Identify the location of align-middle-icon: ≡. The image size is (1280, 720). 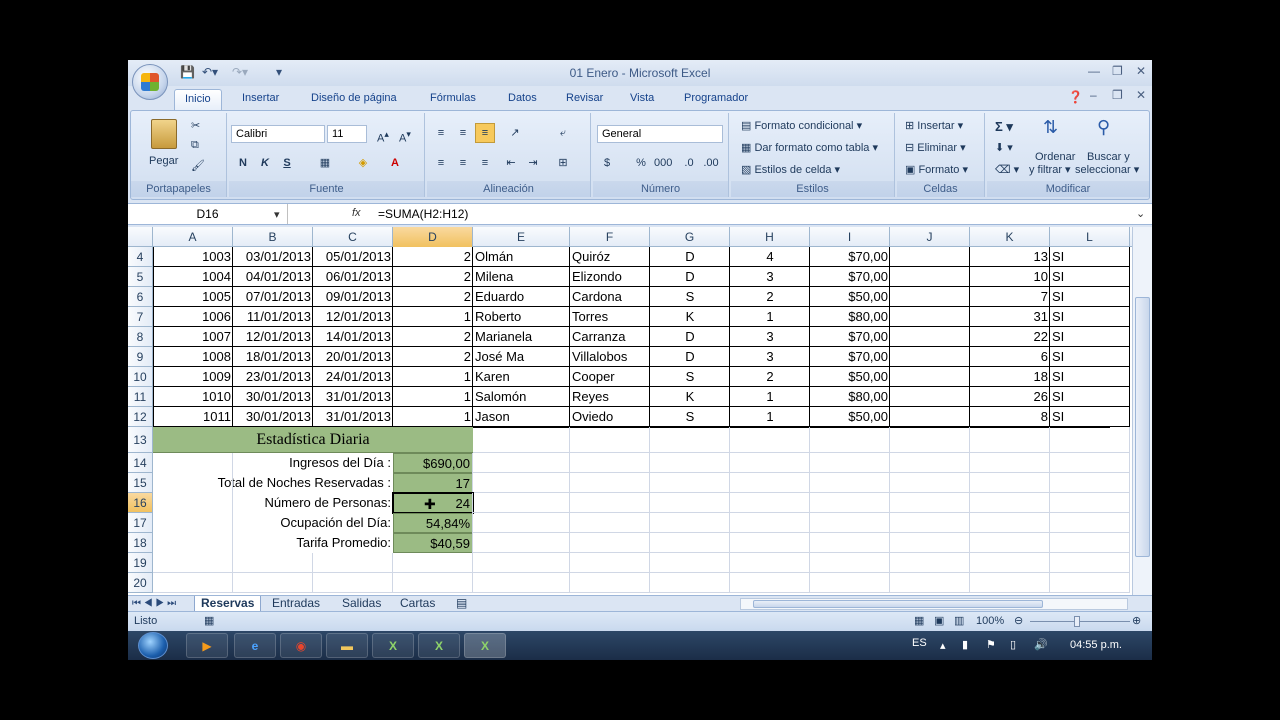
(463, 133).